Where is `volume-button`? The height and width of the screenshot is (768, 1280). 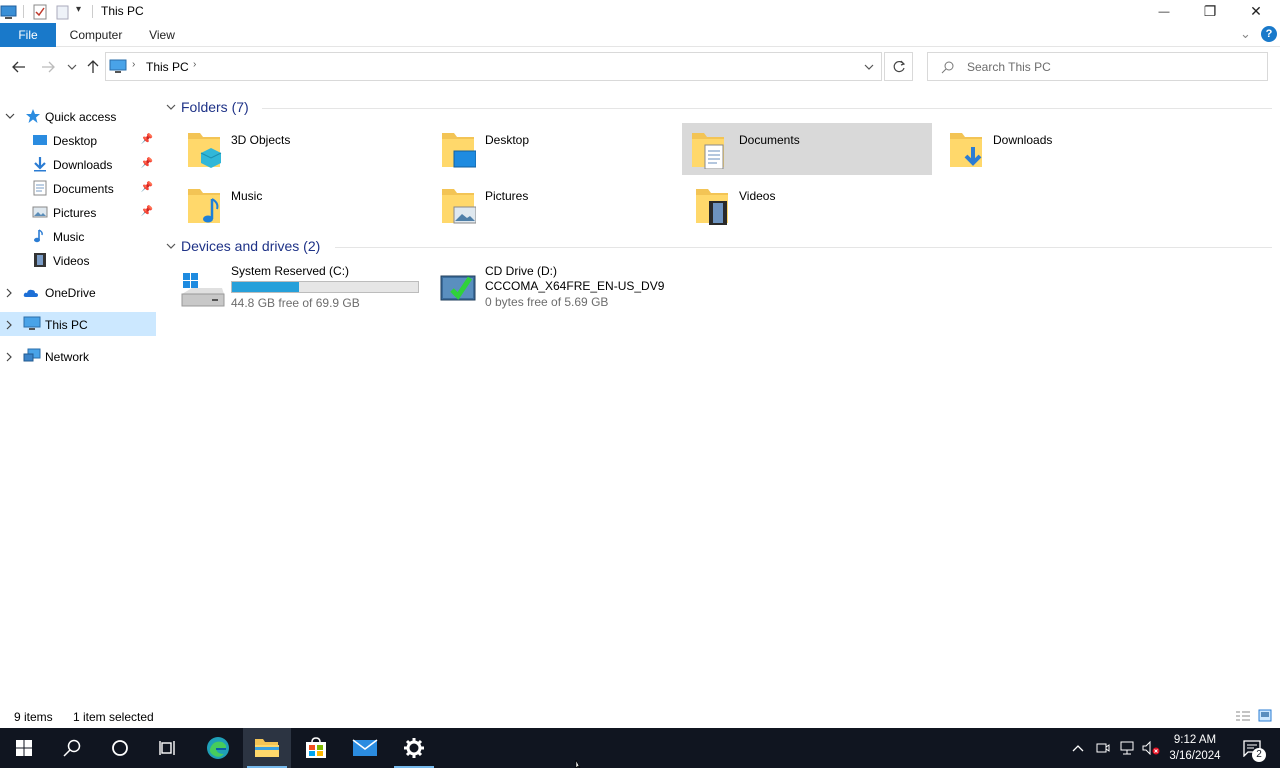
volume-button is located at coordinates (1151, 748).